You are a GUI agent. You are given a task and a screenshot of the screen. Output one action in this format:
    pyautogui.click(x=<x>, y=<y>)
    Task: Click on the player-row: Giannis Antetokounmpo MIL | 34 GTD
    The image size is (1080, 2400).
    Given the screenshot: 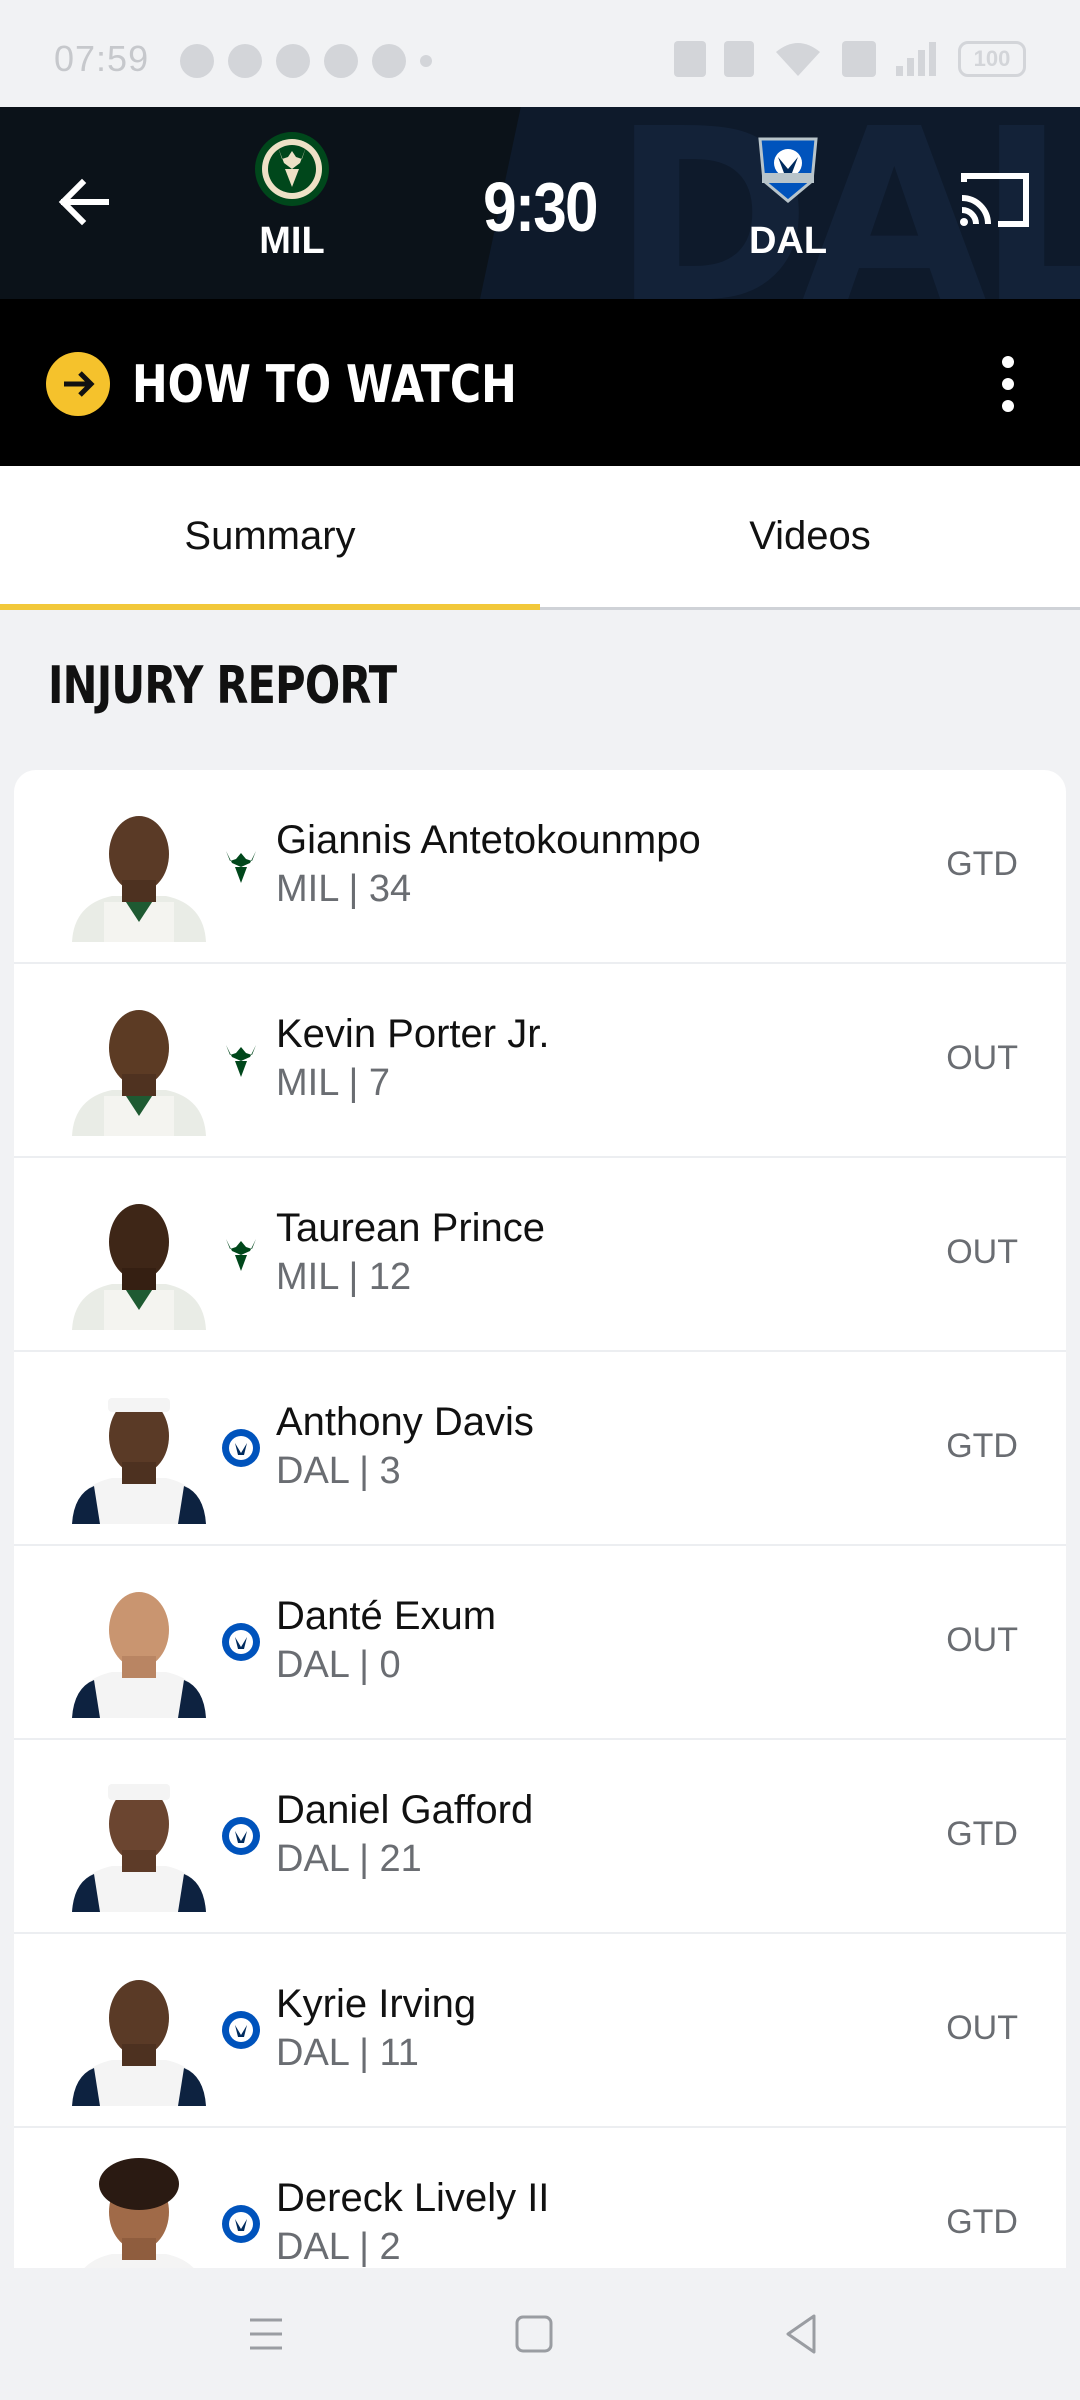 What is the action you would take?
    pyautogui.click(x=540, y=867)
    